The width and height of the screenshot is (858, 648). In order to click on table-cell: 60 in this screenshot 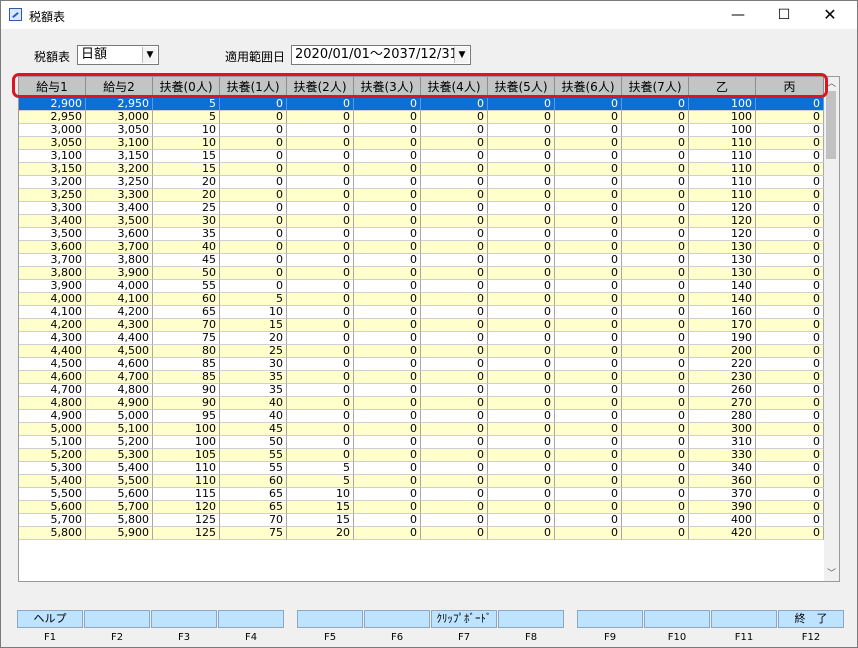, I will do `click(253, 481)`.